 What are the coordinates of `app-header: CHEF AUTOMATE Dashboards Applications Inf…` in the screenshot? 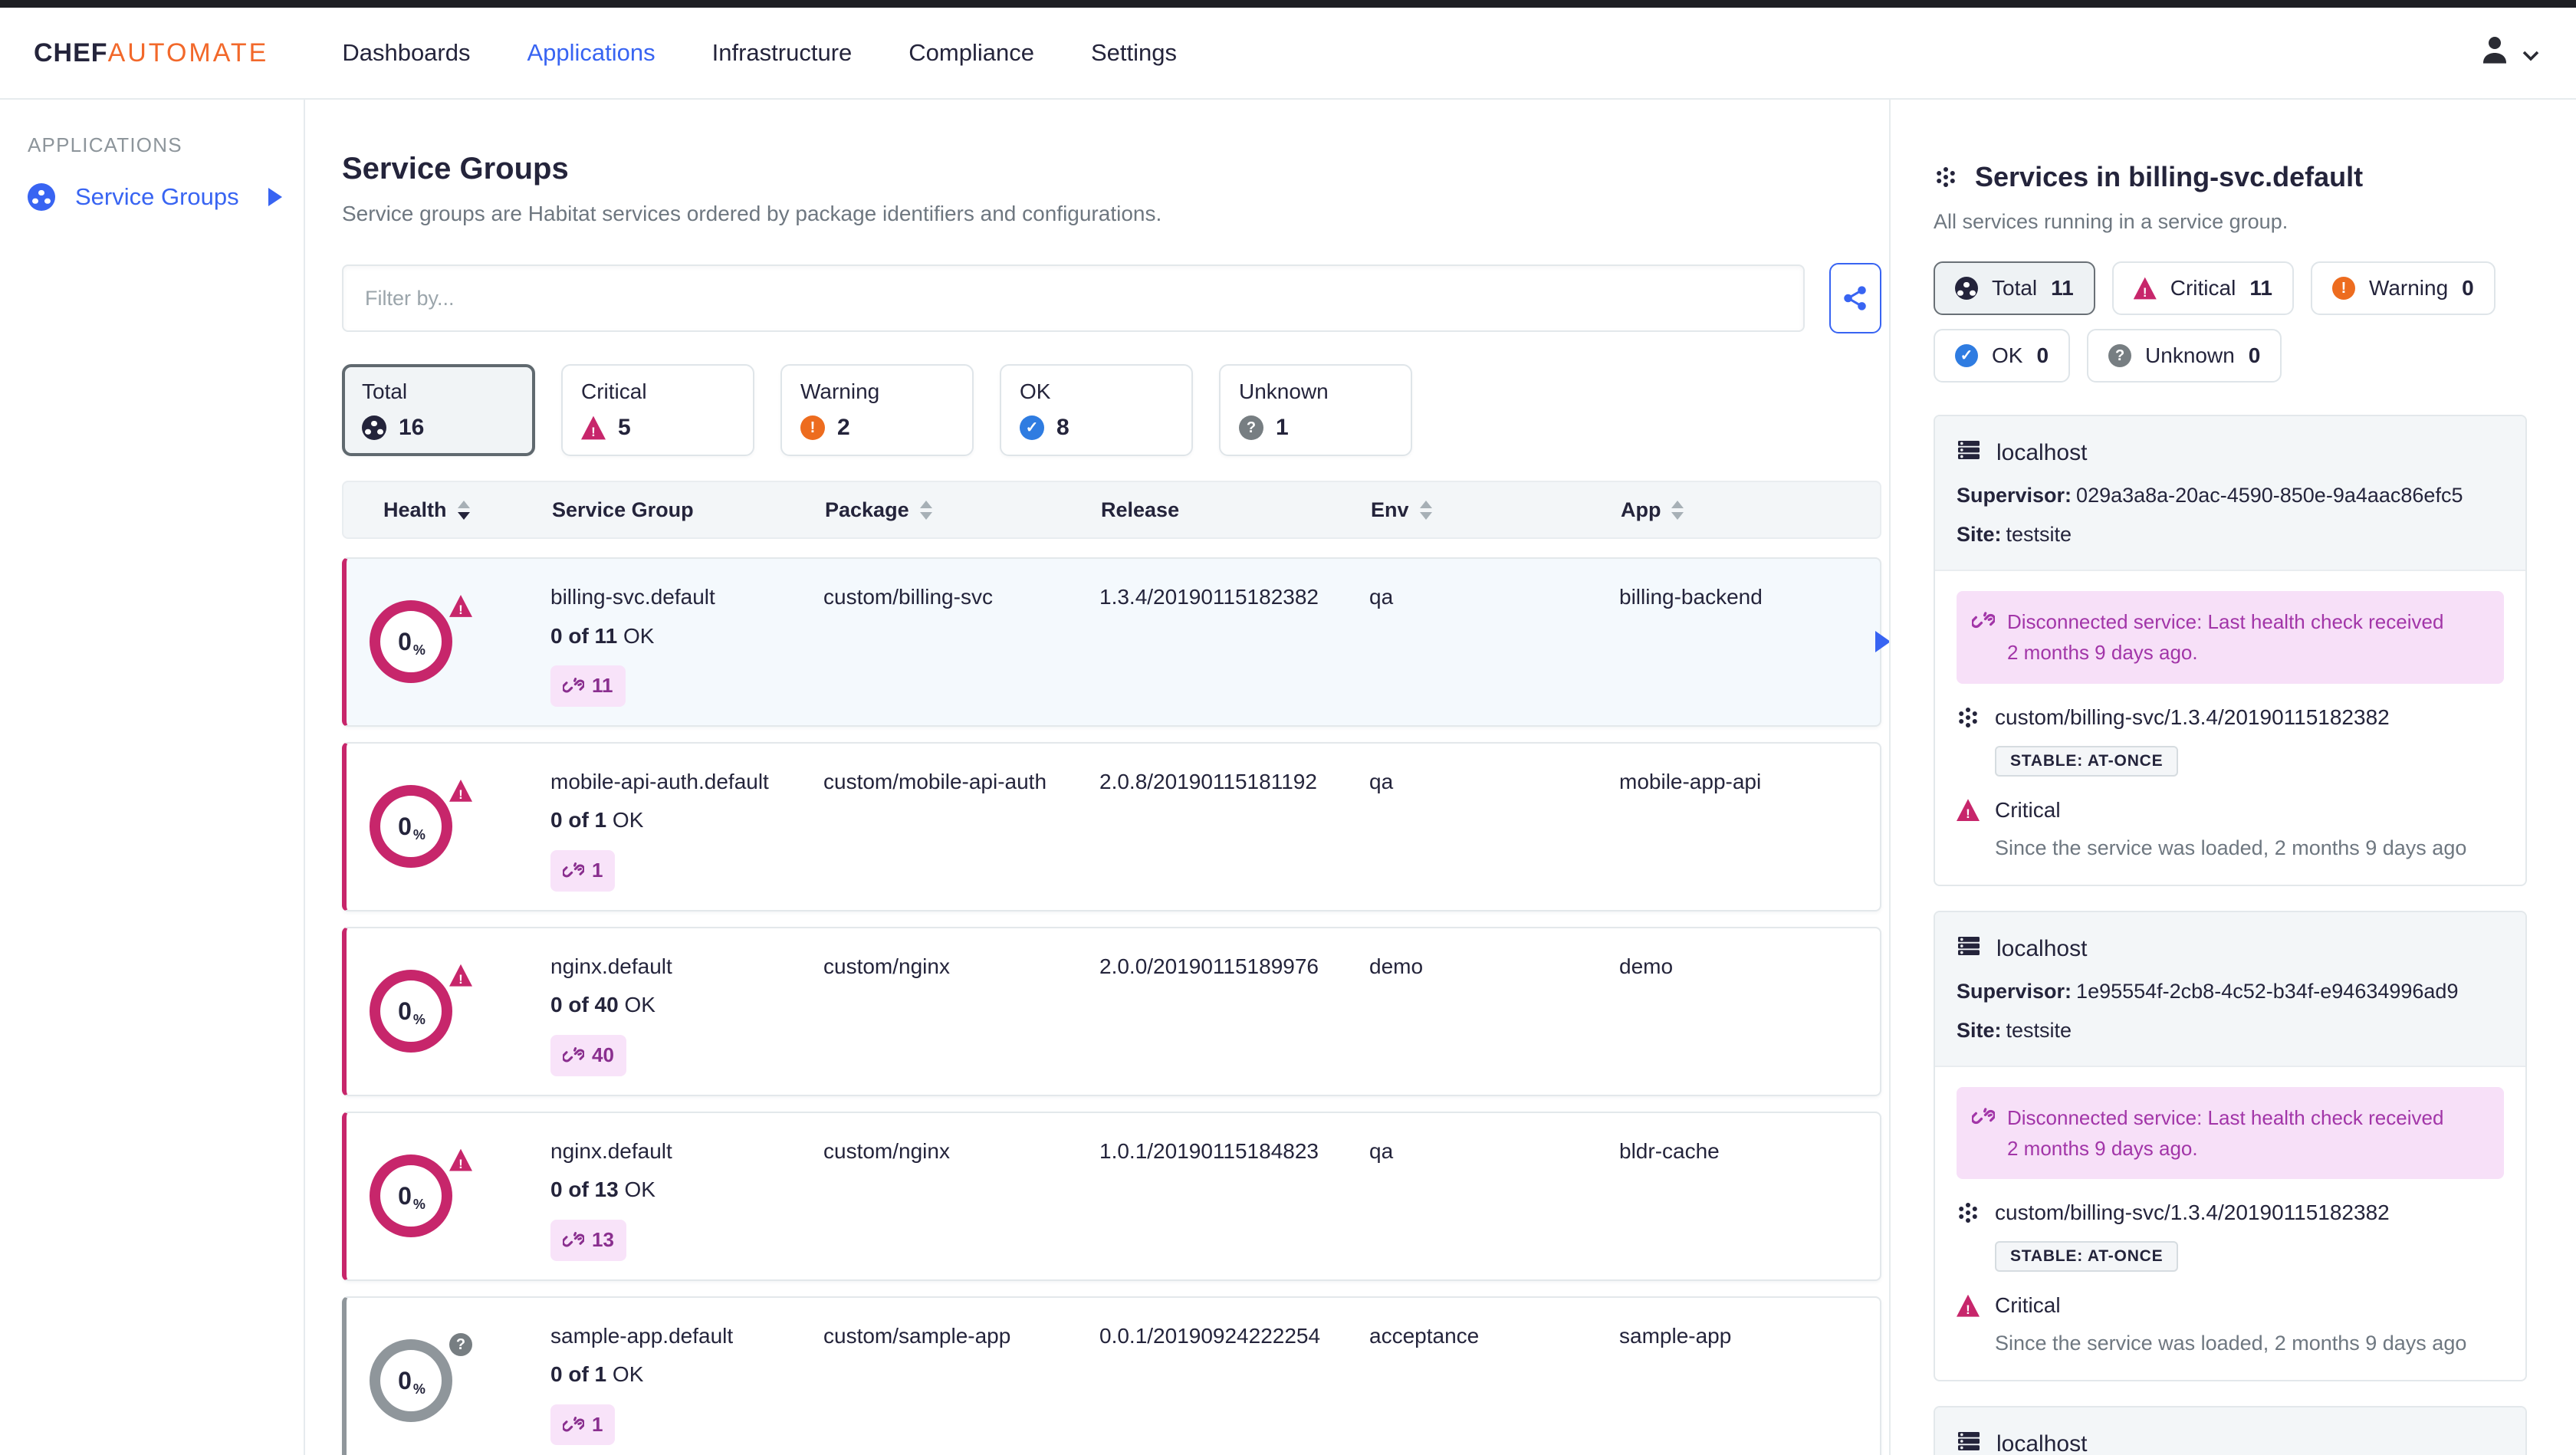 It's located at (1288, 54).